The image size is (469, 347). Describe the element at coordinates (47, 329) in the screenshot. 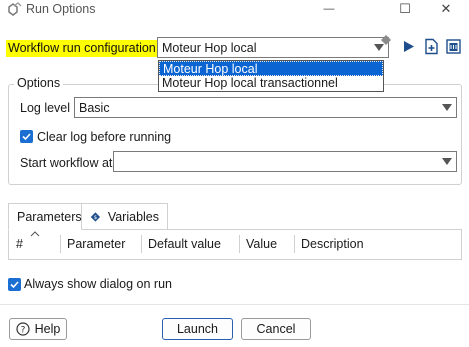

I see `help-button-label: Help` at that location.